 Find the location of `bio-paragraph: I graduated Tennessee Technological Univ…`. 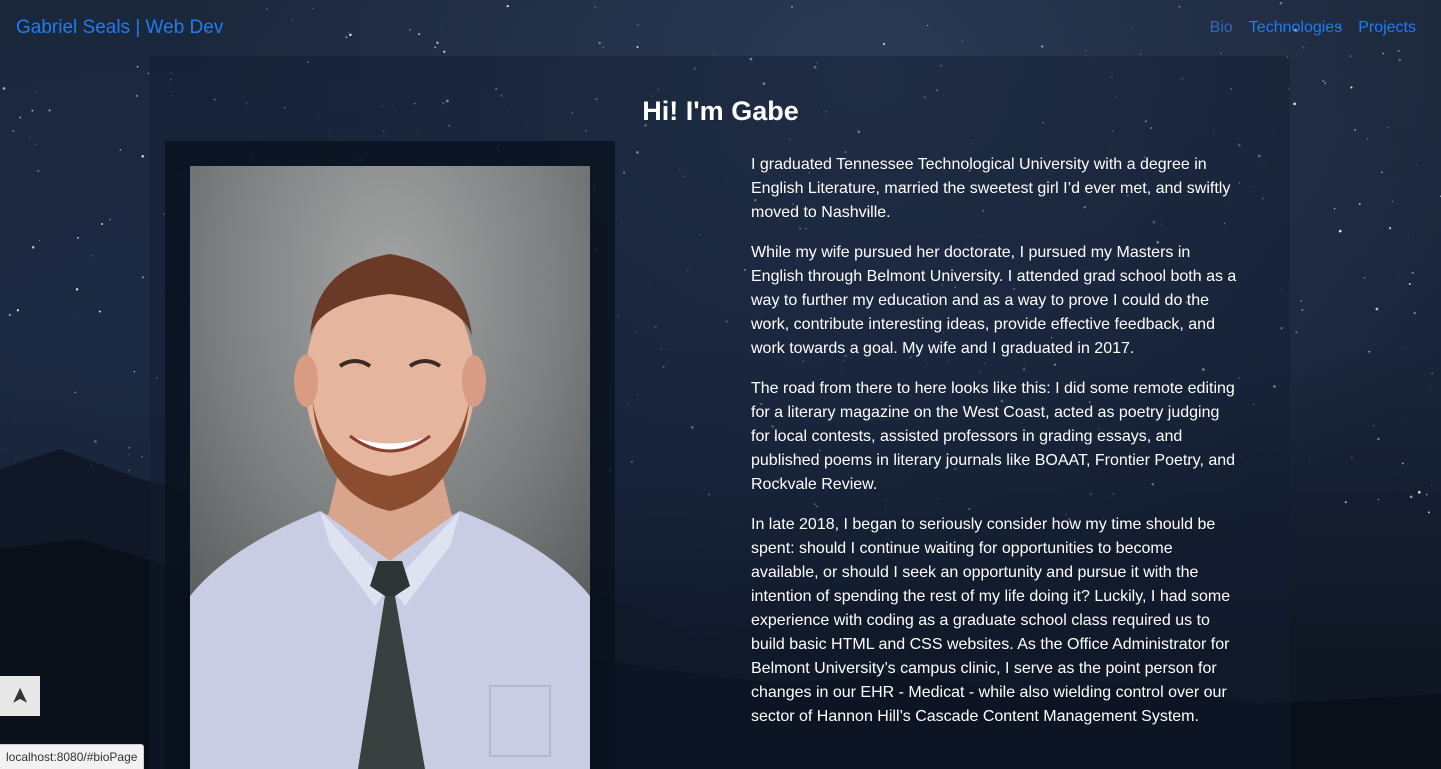

bio-paragraph: I graduated Tennessee Technological Univ… is located at coordinates (991, 188).